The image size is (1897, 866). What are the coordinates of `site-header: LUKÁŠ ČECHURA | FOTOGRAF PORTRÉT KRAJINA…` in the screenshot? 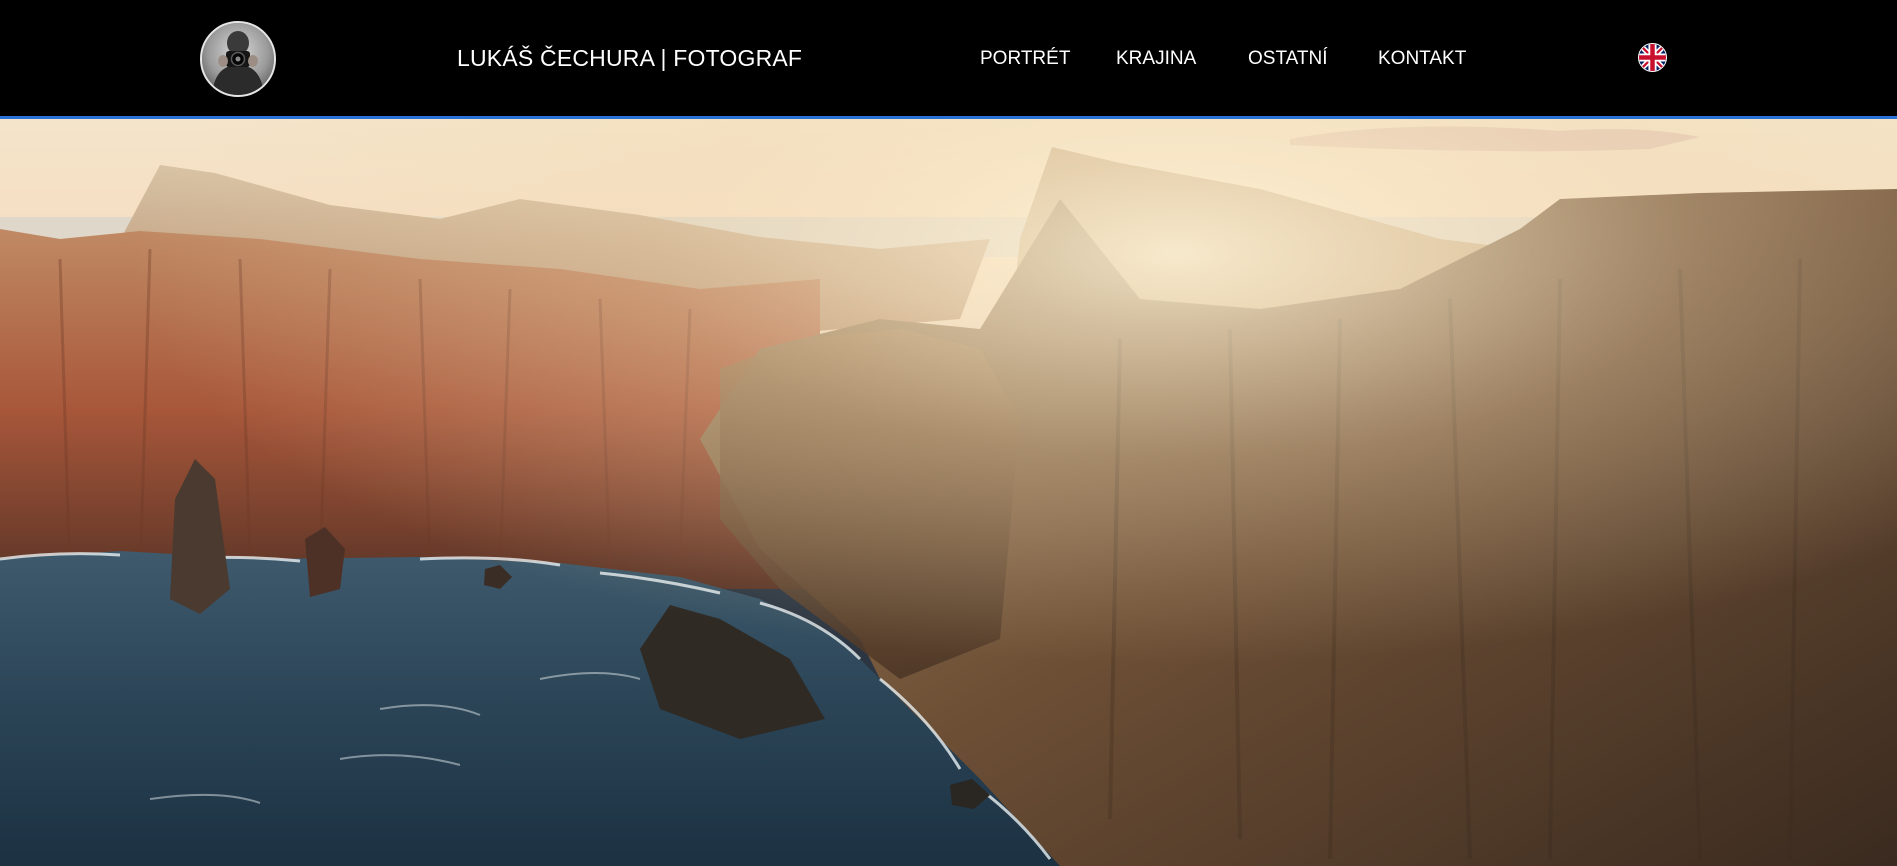 It's located at (948, 59).